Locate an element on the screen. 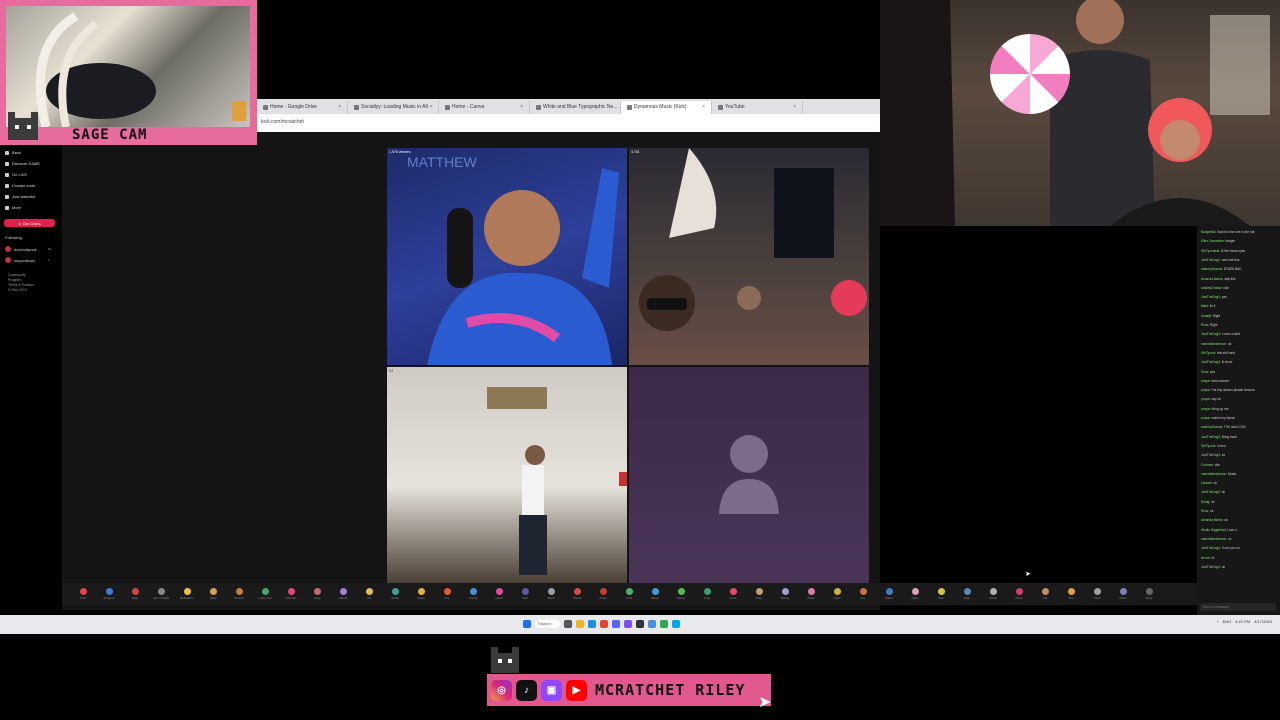 The width and height of the screenshot is (1280, 720). emote-button: Bekkaboo is located at coordinates (187, 594).